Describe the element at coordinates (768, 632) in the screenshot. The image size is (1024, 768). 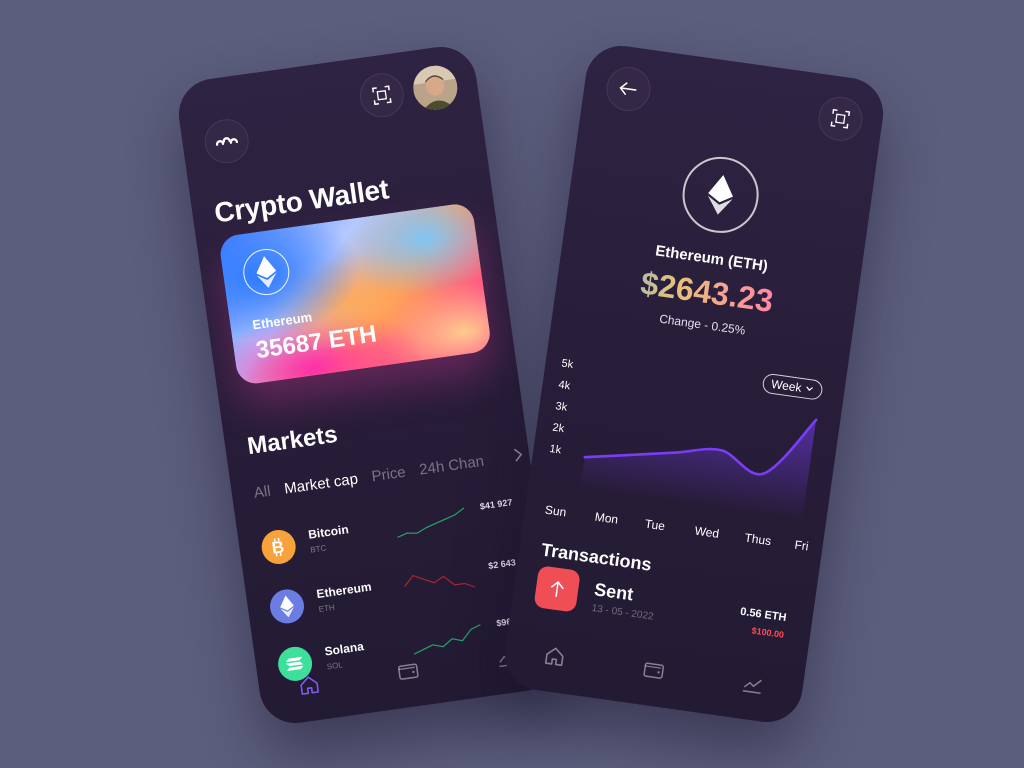
I see `transaction-fiat: $100.00` at that location.